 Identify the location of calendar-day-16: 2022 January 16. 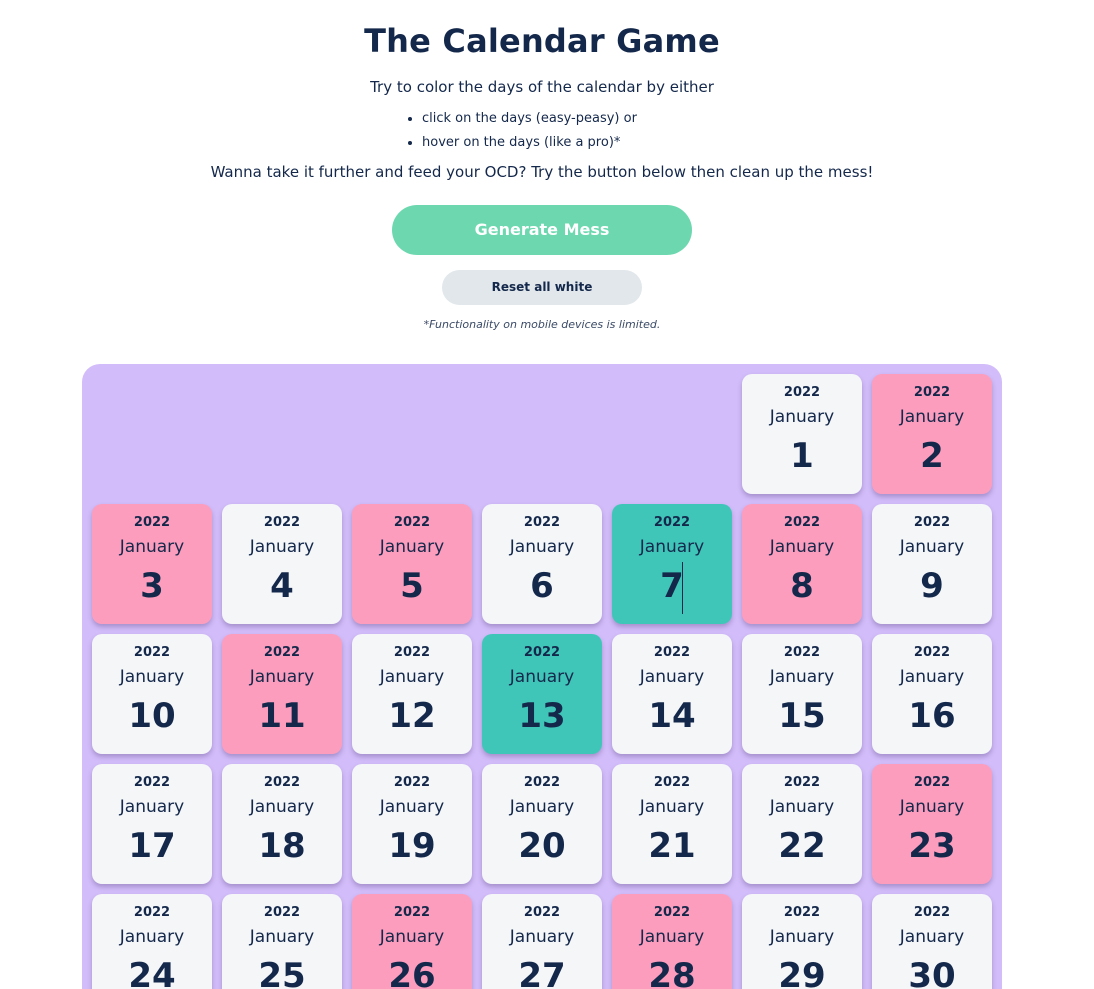
(932, 694).